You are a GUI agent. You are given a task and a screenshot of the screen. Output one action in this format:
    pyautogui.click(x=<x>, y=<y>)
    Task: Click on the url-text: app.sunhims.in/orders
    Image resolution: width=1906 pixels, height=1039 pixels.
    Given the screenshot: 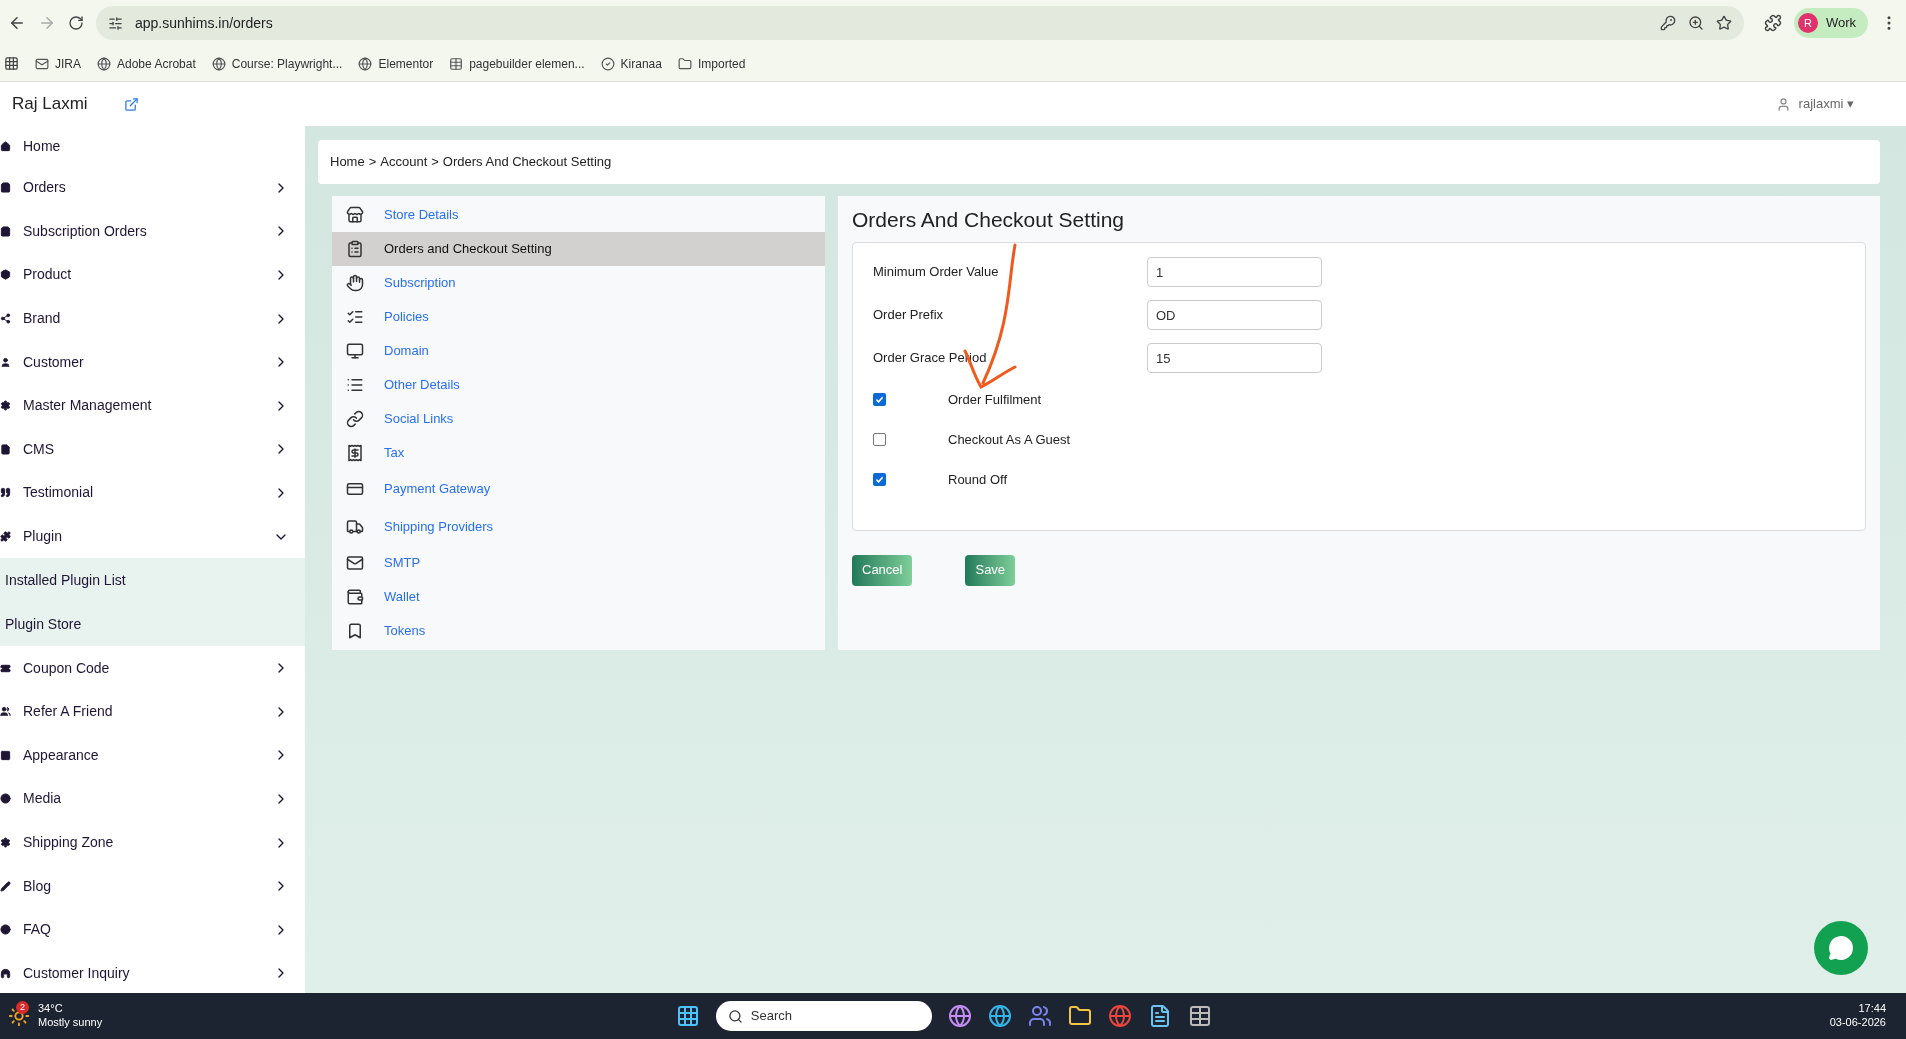 What is the action you would take?
    pyautogui.click(x=204, y=23)
    